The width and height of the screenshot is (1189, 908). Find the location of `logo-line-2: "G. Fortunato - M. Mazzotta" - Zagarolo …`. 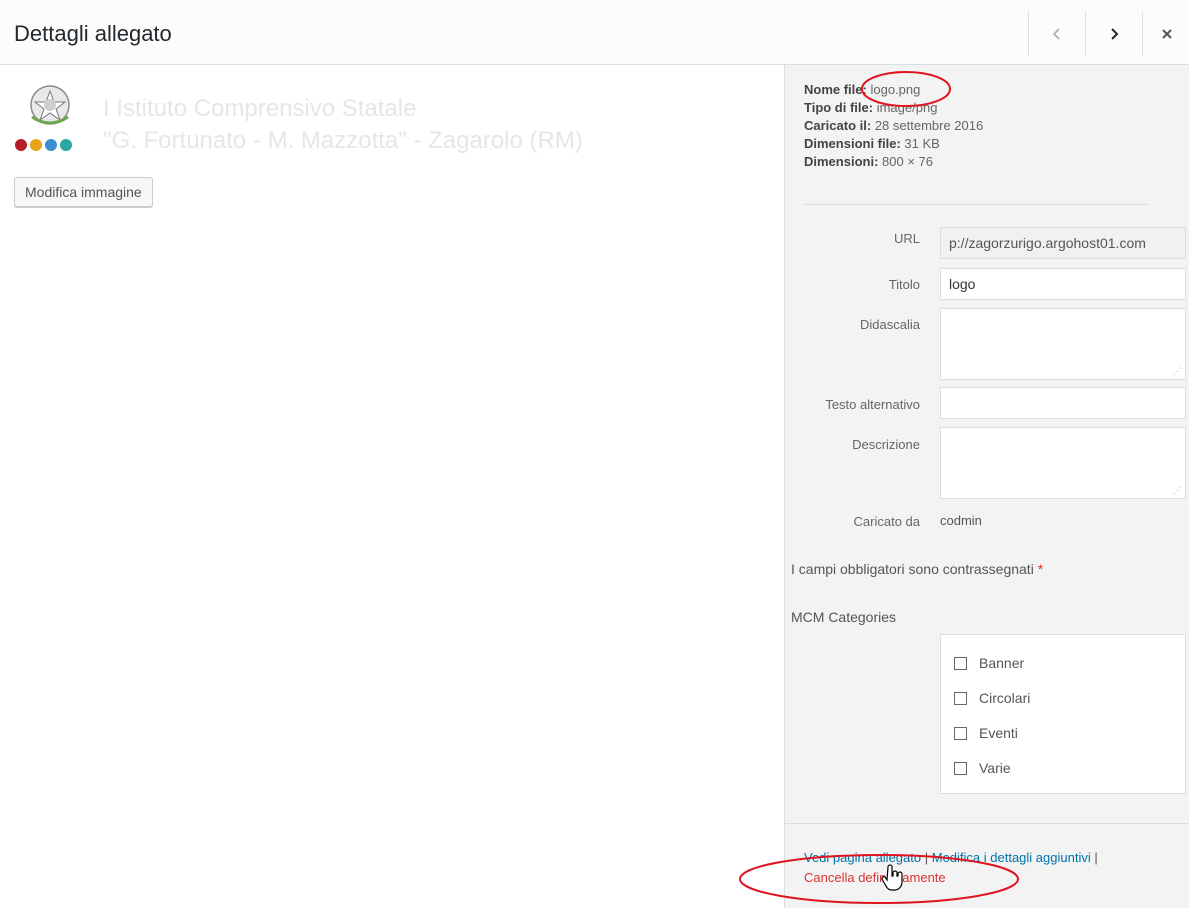

logo-line-2: "G. Fortunato - M. Mazzotta" - Zagarolo … is located at coordinates (343, 140).